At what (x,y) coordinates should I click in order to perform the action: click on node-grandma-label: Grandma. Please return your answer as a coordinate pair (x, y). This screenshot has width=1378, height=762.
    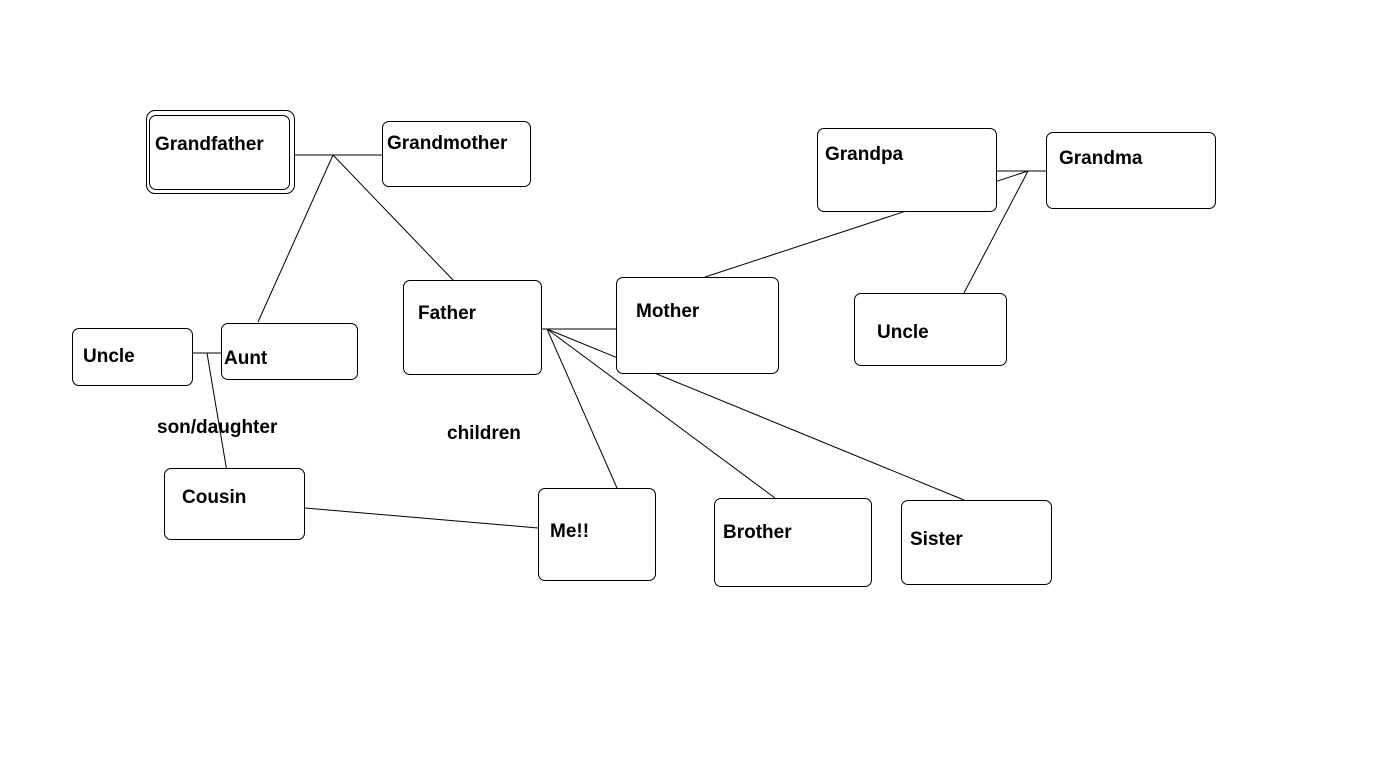
    Looking at the image, I should click on (1101, 158).